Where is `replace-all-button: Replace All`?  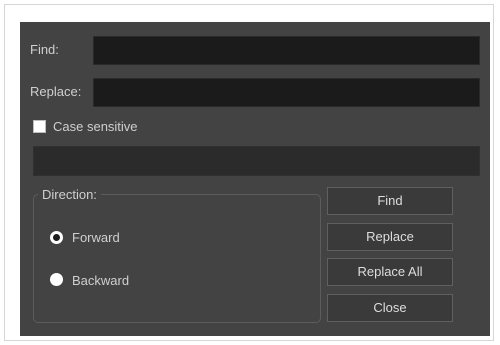 replace-all-button: Replace All is located at coordinates (390, 272).